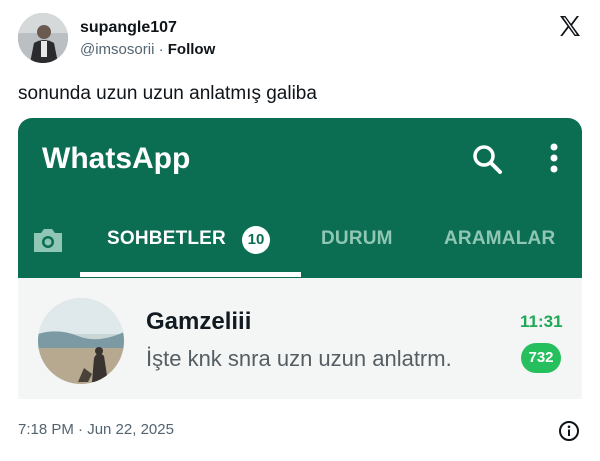  I want to click on tweet-text: sonunda uzun uzun anlatmış galiba, so click(167, 93).